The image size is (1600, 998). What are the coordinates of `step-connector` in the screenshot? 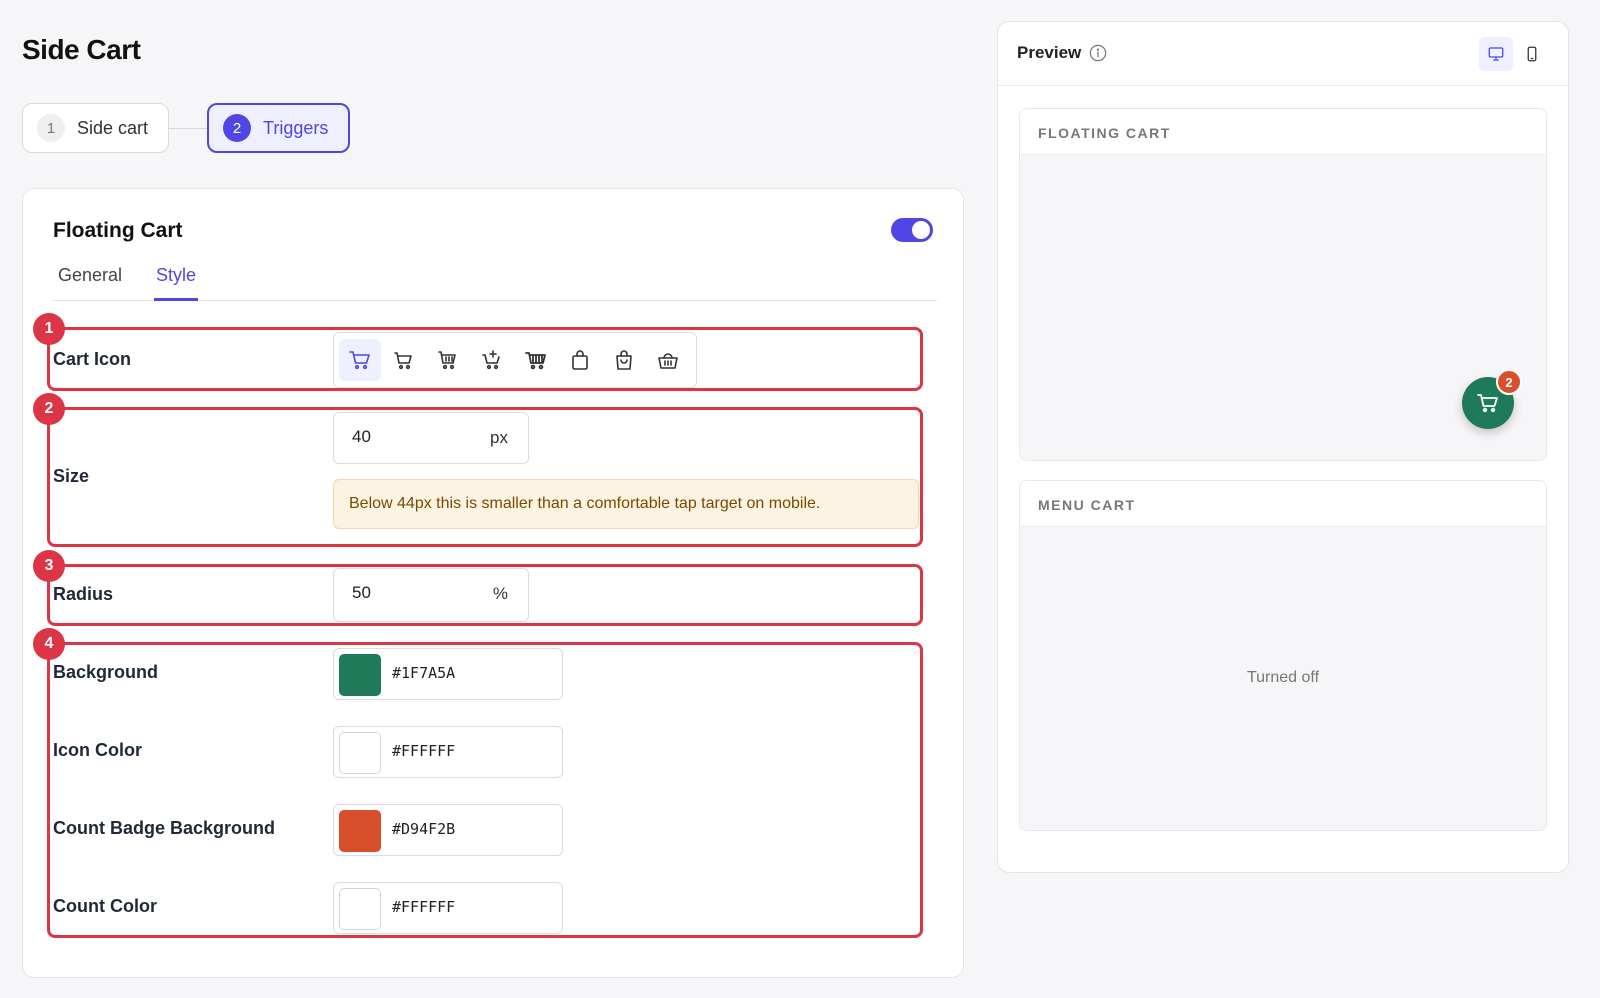 It's located at (188, 128).